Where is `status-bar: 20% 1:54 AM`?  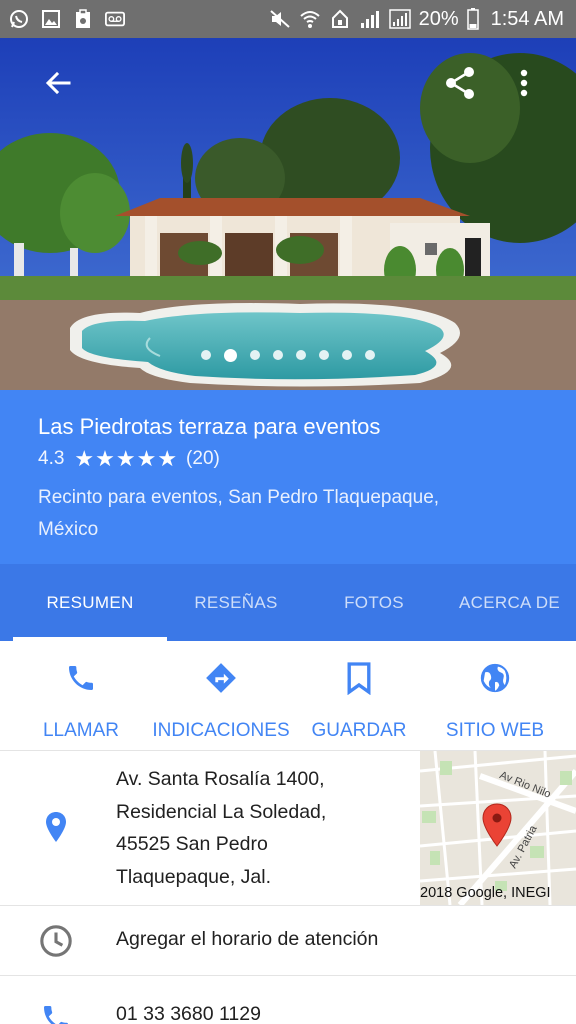 status-bar: 20% 1:54 AM is located at coordinates (288, 19).